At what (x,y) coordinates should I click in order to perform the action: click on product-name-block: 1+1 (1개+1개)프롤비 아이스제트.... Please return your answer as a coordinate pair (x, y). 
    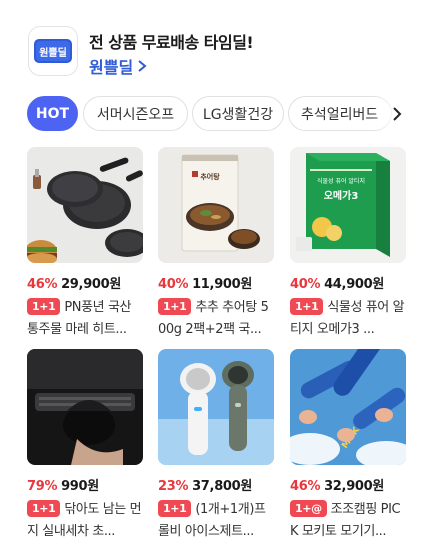
    Looking at the image, I should click on (217, 520).